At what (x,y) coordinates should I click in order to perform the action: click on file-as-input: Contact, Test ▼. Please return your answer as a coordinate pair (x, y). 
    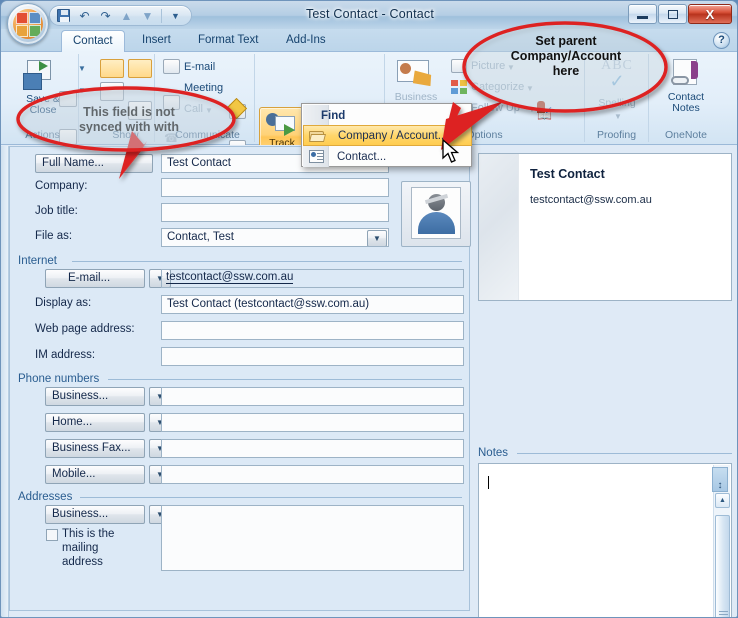
    Looking at the image, I should click on (275, 237).